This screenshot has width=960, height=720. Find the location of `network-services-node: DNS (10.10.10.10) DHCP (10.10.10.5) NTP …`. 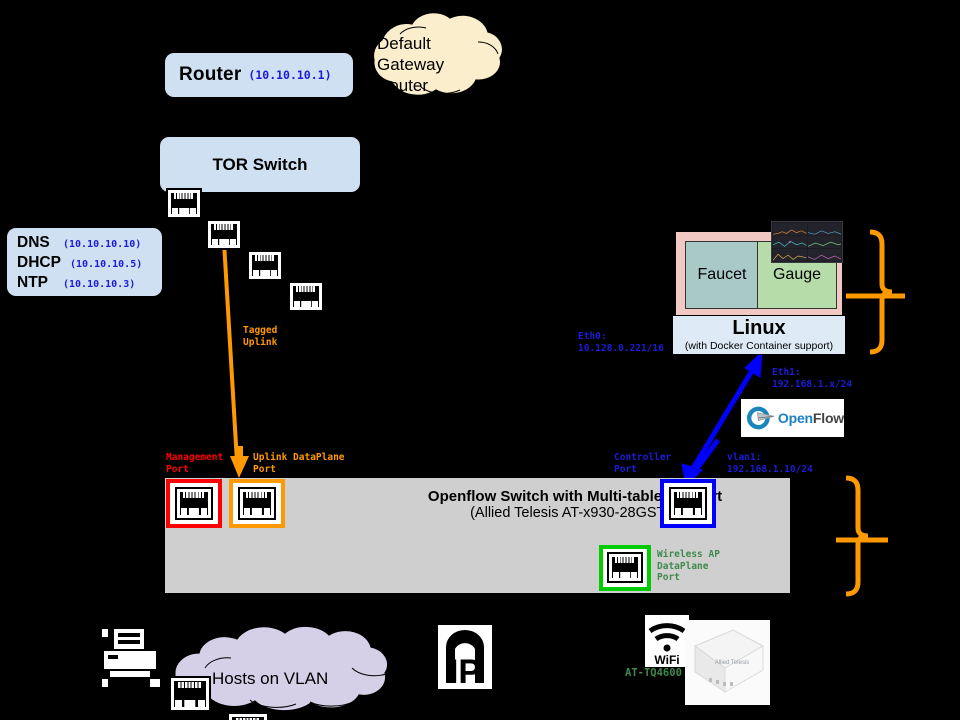

network-services-node: DNS (10.10.10.10) DHCP (10.10.10.5) NTP … is located at coordinates (84, 262).